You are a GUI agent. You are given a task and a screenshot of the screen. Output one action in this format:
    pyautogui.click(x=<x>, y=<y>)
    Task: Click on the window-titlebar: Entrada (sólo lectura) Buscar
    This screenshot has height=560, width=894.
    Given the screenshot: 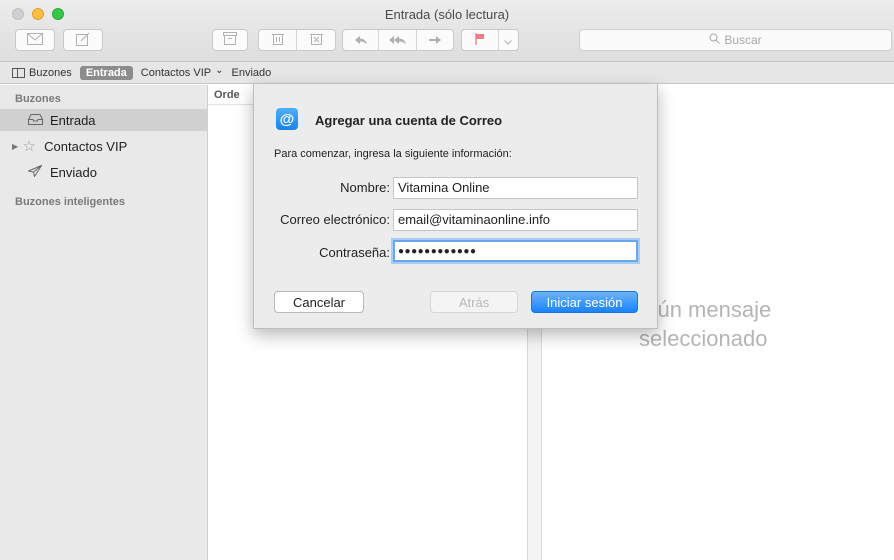 What is the action you would take?
    pyautogui.click(x=447, y=31)
    